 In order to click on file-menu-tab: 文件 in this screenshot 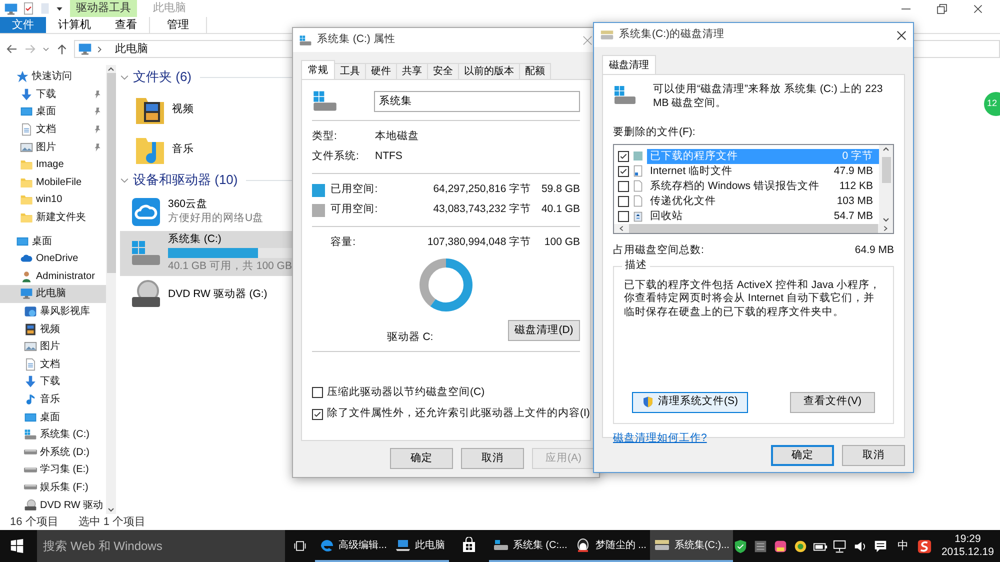, I will do `click(23, 25)`.